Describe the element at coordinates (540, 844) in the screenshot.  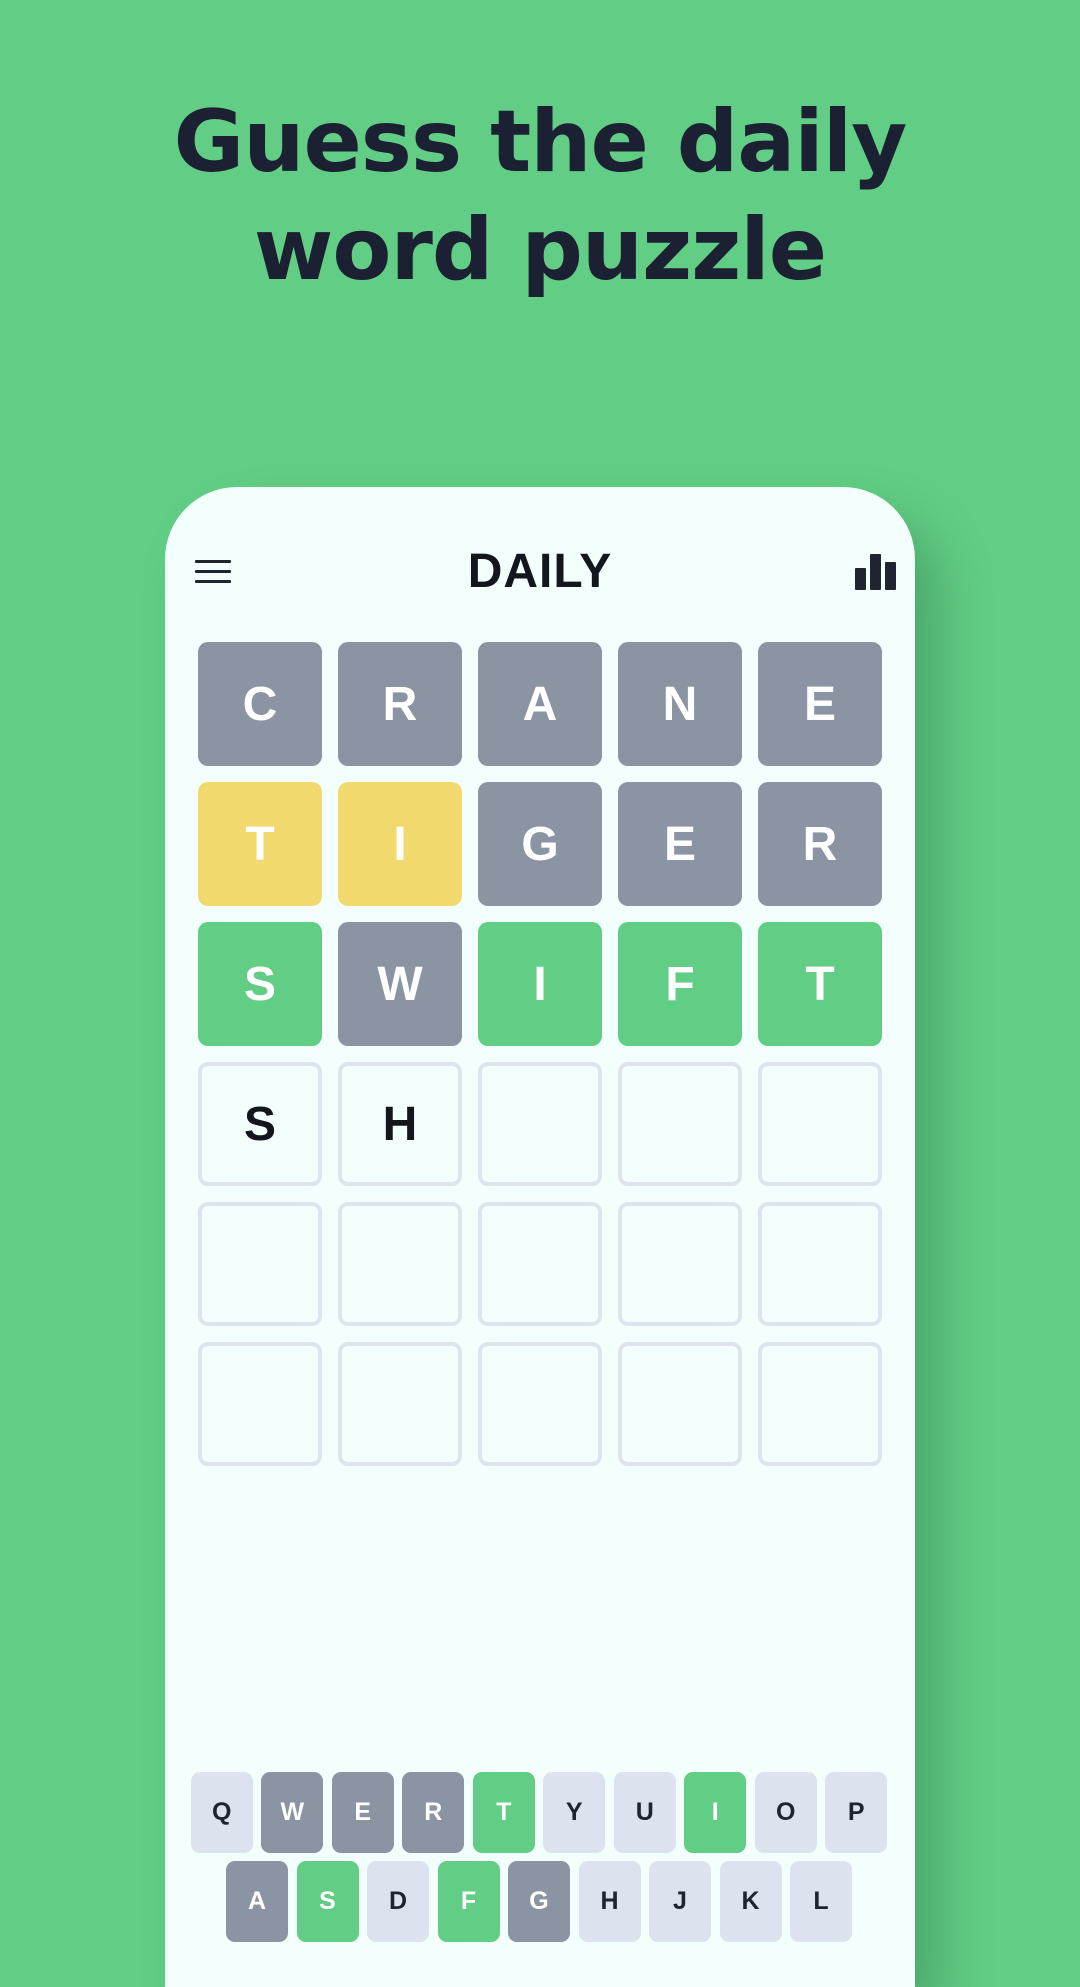
I see `letter-tile: G` at that location.